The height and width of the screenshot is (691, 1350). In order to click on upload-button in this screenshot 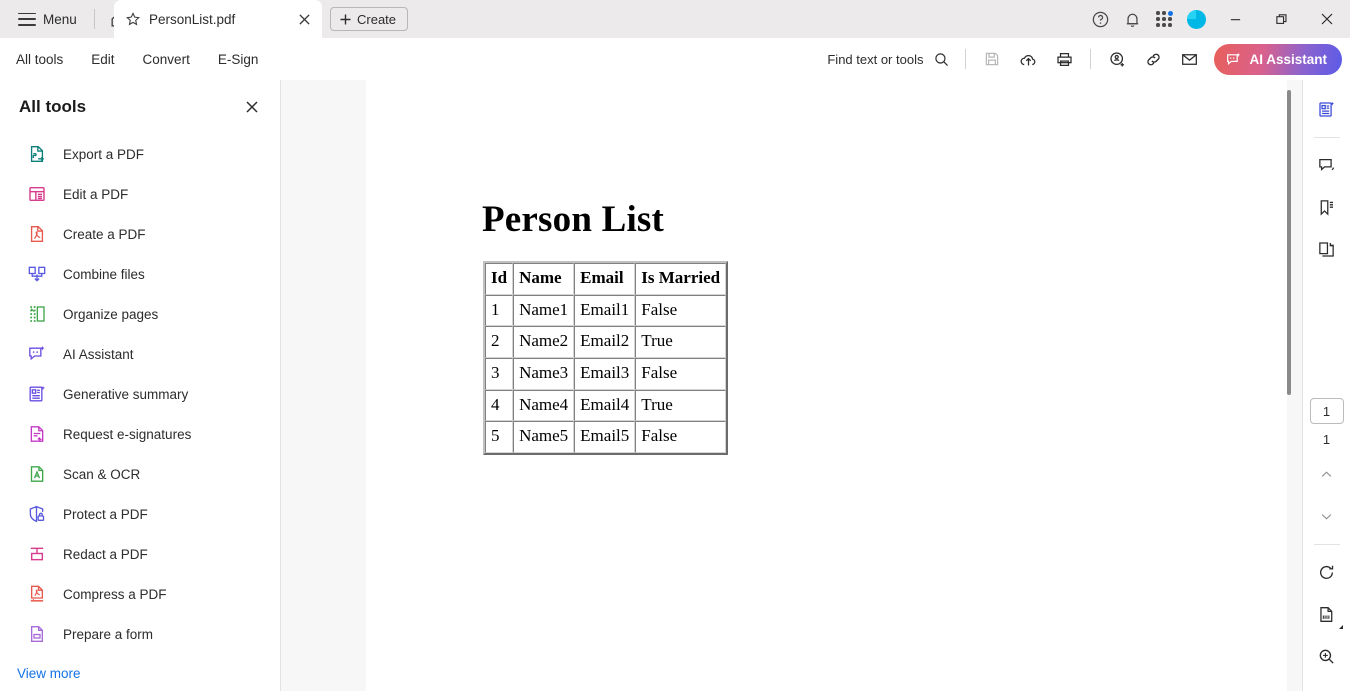, I will do `click(1028, 59)`.